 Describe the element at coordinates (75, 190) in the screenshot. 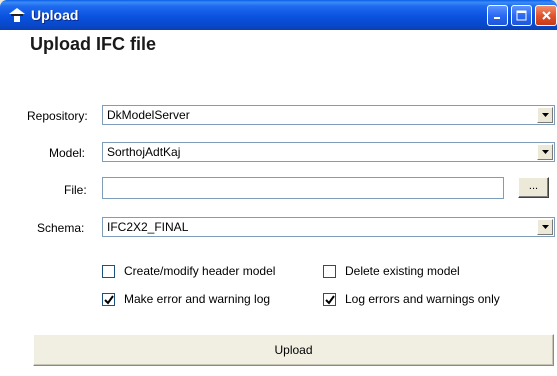

I see `file-label: File:` at that location.